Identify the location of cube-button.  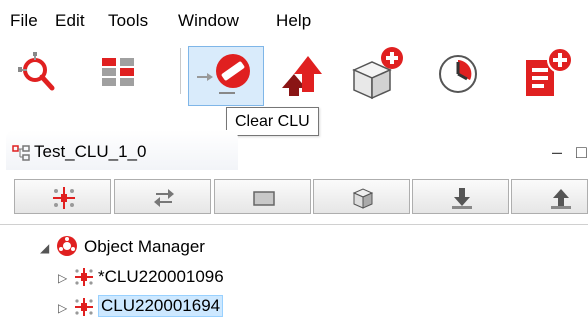
(361, 196).